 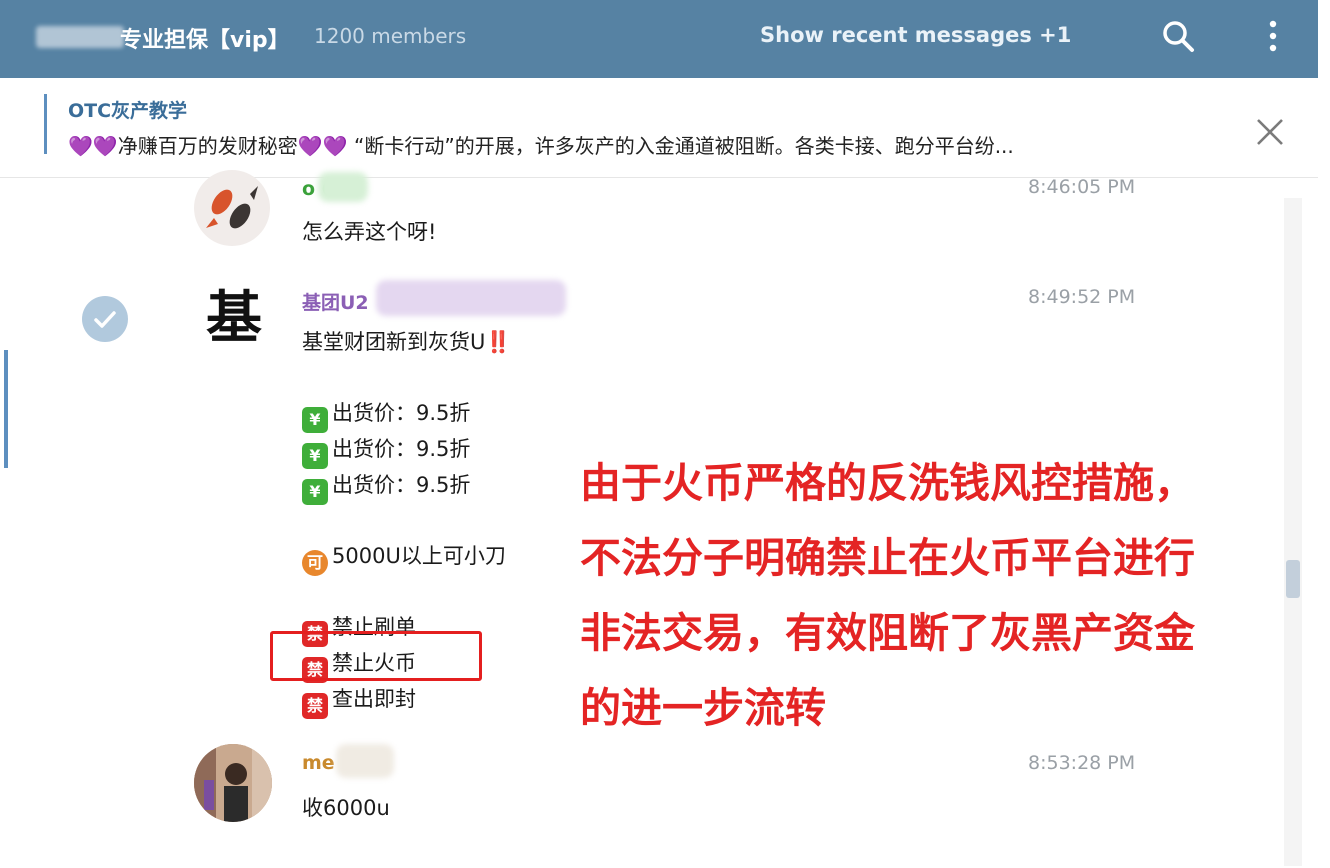 I want to click on message-line: 可 5000U以上可小刀, so click(x=404, y=558).